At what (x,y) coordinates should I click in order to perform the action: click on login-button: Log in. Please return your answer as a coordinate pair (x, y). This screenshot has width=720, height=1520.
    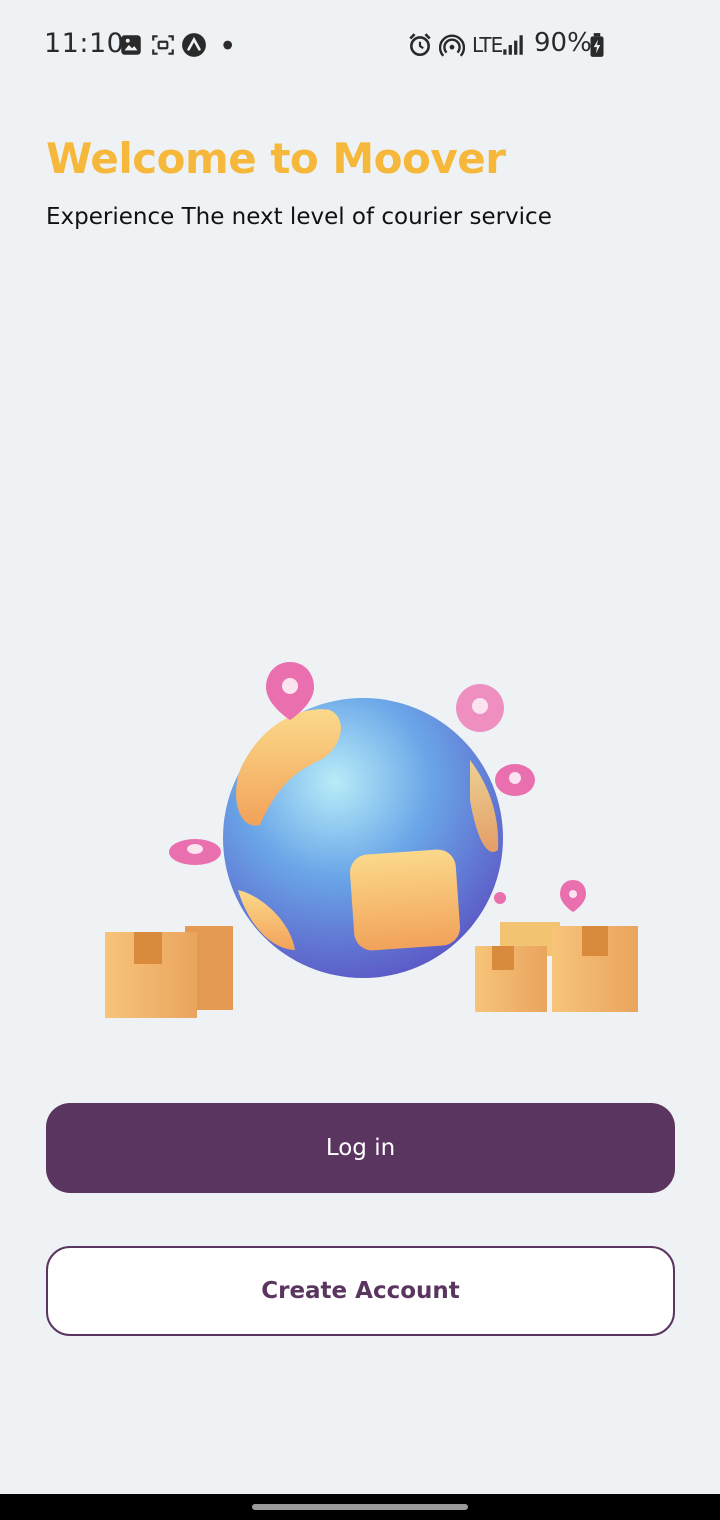
    Looking at the image, I should click on (360, 1148).